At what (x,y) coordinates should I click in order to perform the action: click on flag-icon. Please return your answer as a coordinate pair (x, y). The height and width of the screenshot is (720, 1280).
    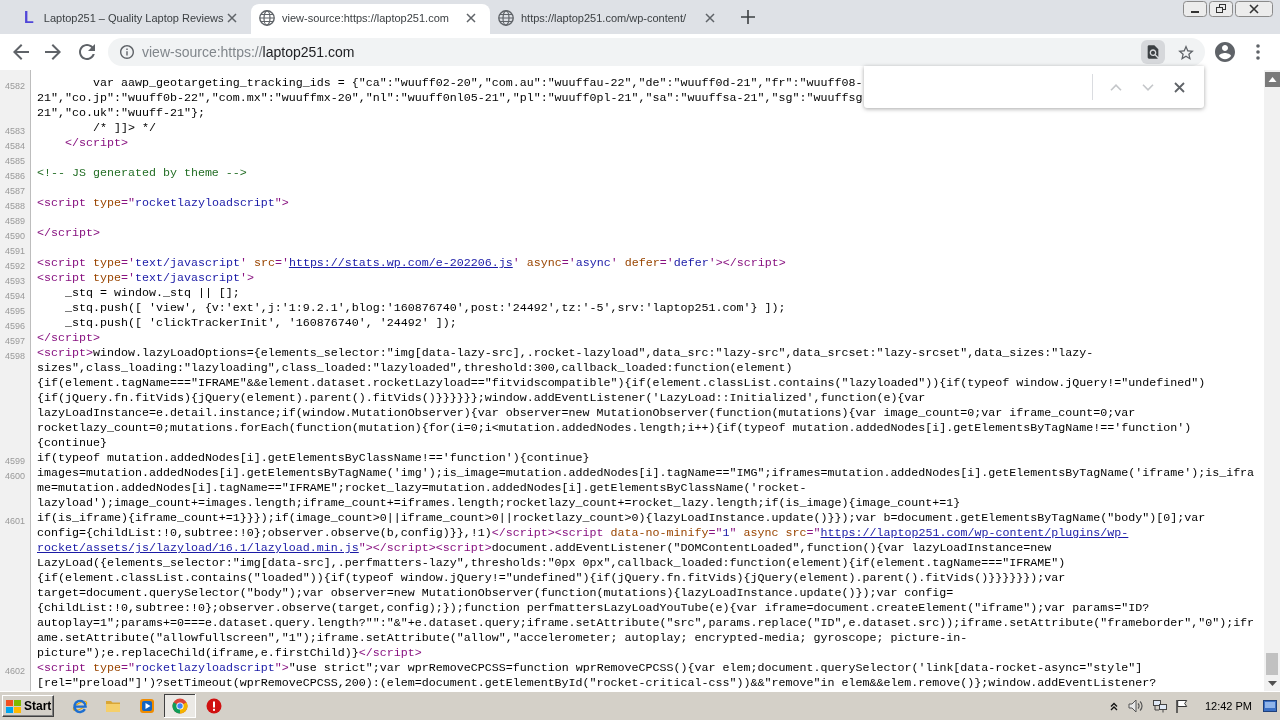
    Looking at the image, I should click on (1181, 706).